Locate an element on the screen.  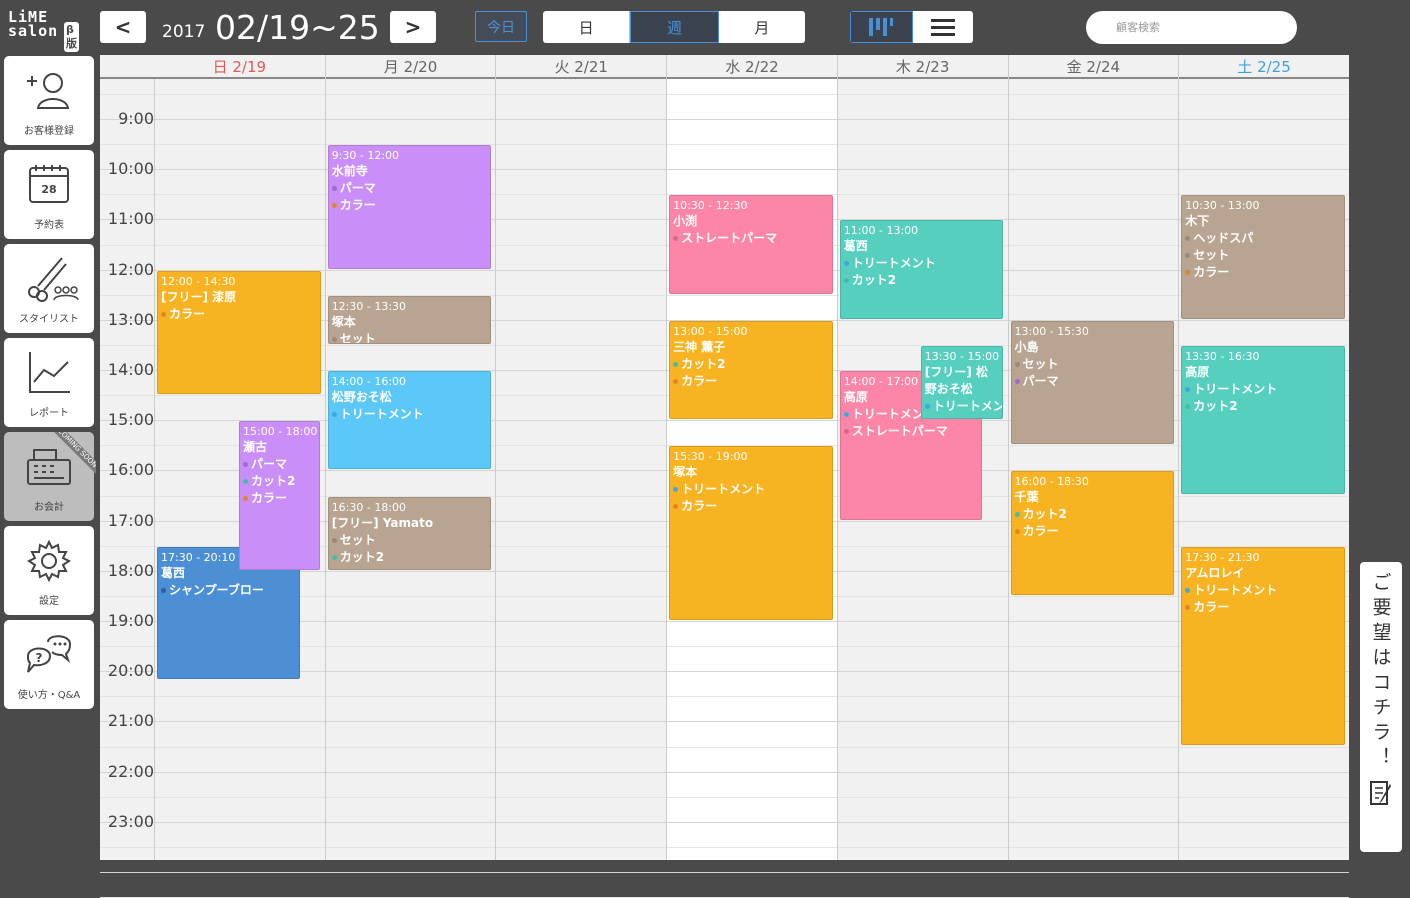
appointment-menu-item: カット2 is located at coordinates (921, 280).